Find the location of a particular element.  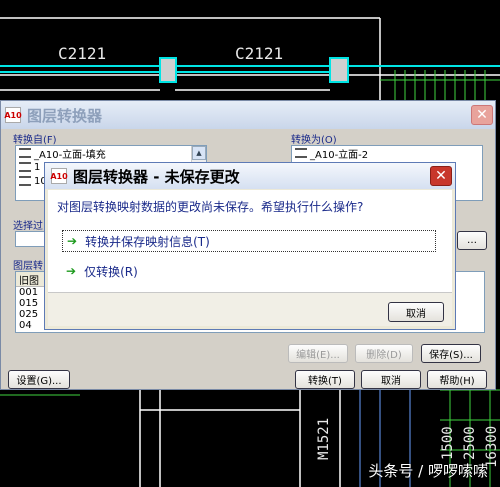

cad-dim-2500: 2500 is located at coordinates (470, 443).